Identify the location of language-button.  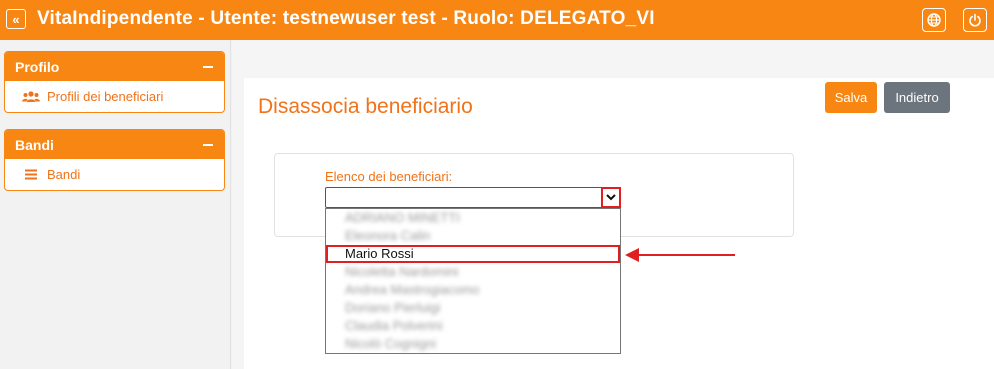
(934, 20).